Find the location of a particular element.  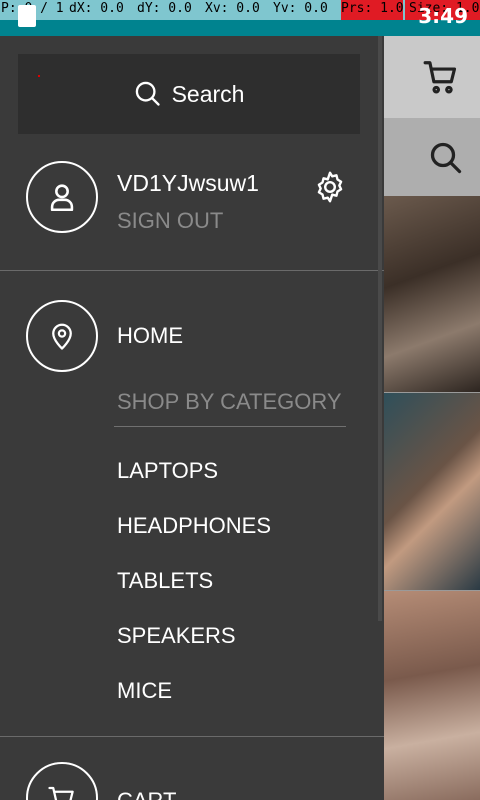

search-button-label: Search is located at coordinates (208, 93).